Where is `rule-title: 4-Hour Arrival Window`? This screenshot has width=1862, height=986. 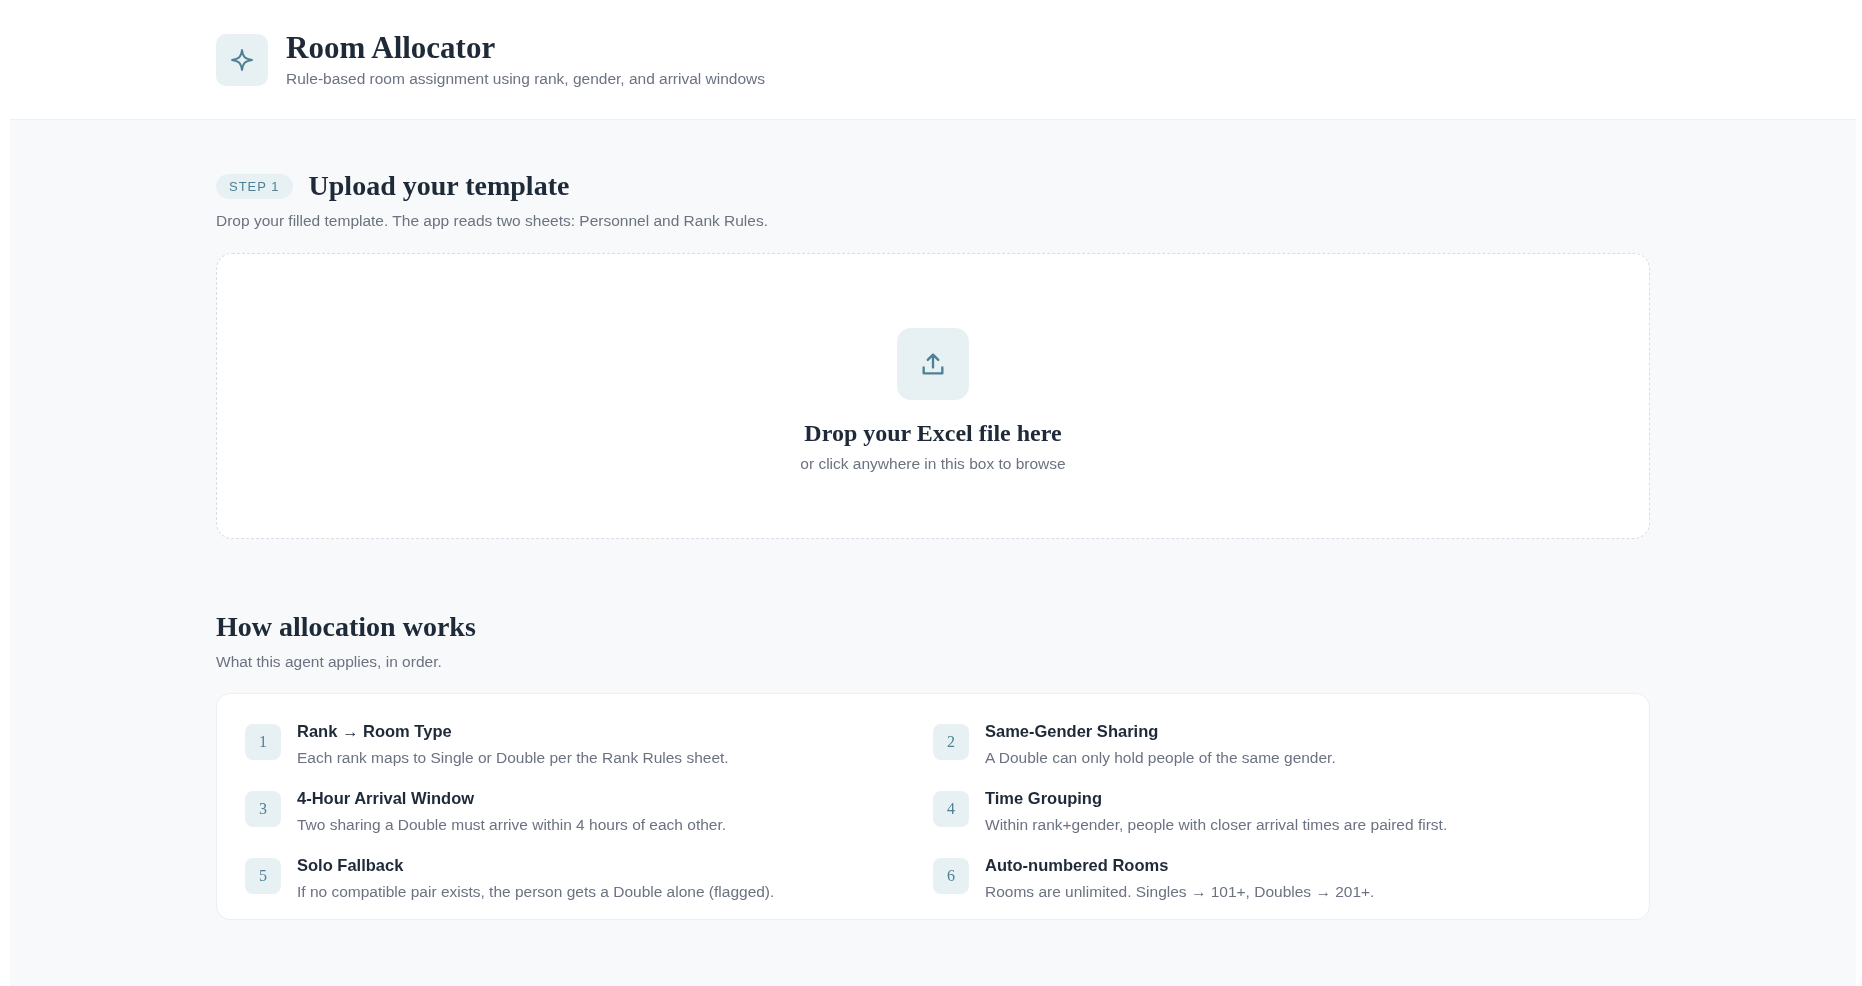
rule-title: 4-Hour Arrival Window is located at coordinates (386, 798).